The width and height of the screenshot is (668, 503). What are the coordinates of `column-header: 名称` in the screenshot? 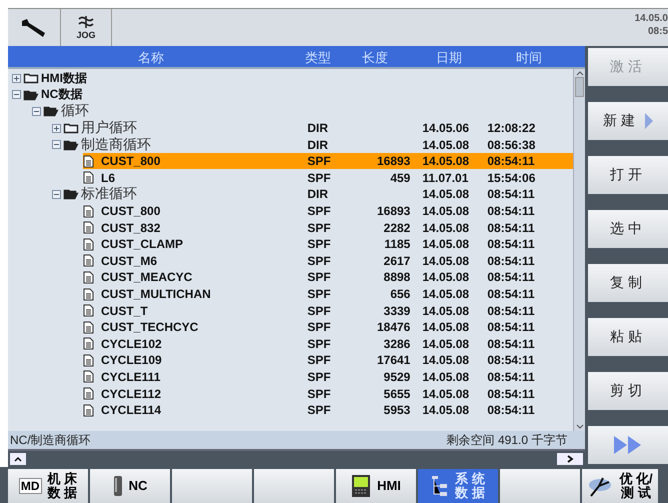 It's located at (151, 58).